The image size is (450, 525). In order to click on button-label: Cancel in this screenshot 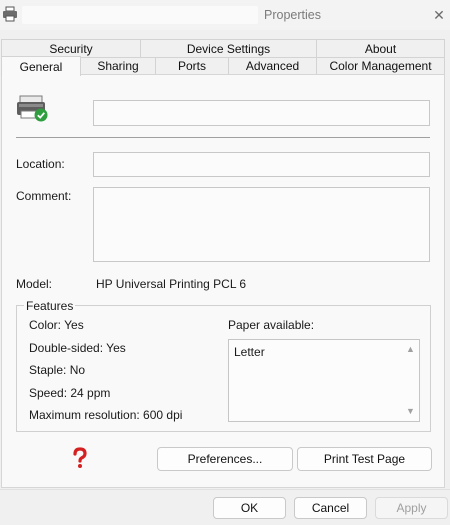, I will do `click(330, 508)`.